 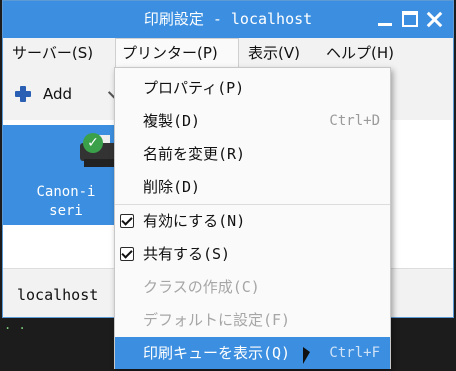 I want to click on title-bar: 印刷設定 - localhost, so click(x=228, y=19).